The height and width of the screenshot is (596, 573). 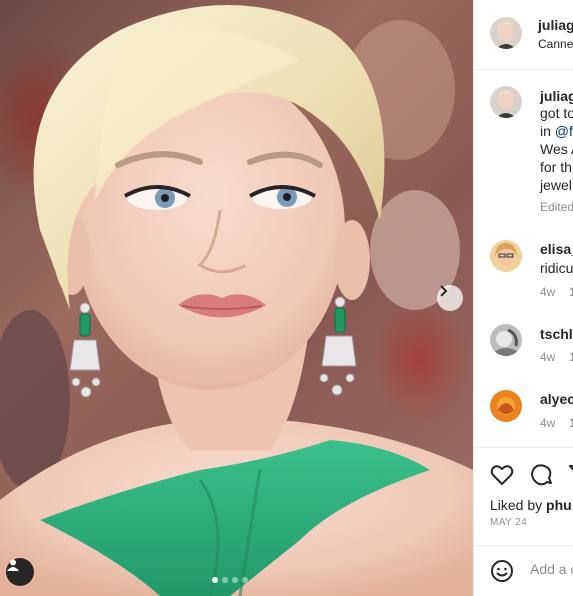 I want to click on user-tag-button, so click(x=20, y=572).